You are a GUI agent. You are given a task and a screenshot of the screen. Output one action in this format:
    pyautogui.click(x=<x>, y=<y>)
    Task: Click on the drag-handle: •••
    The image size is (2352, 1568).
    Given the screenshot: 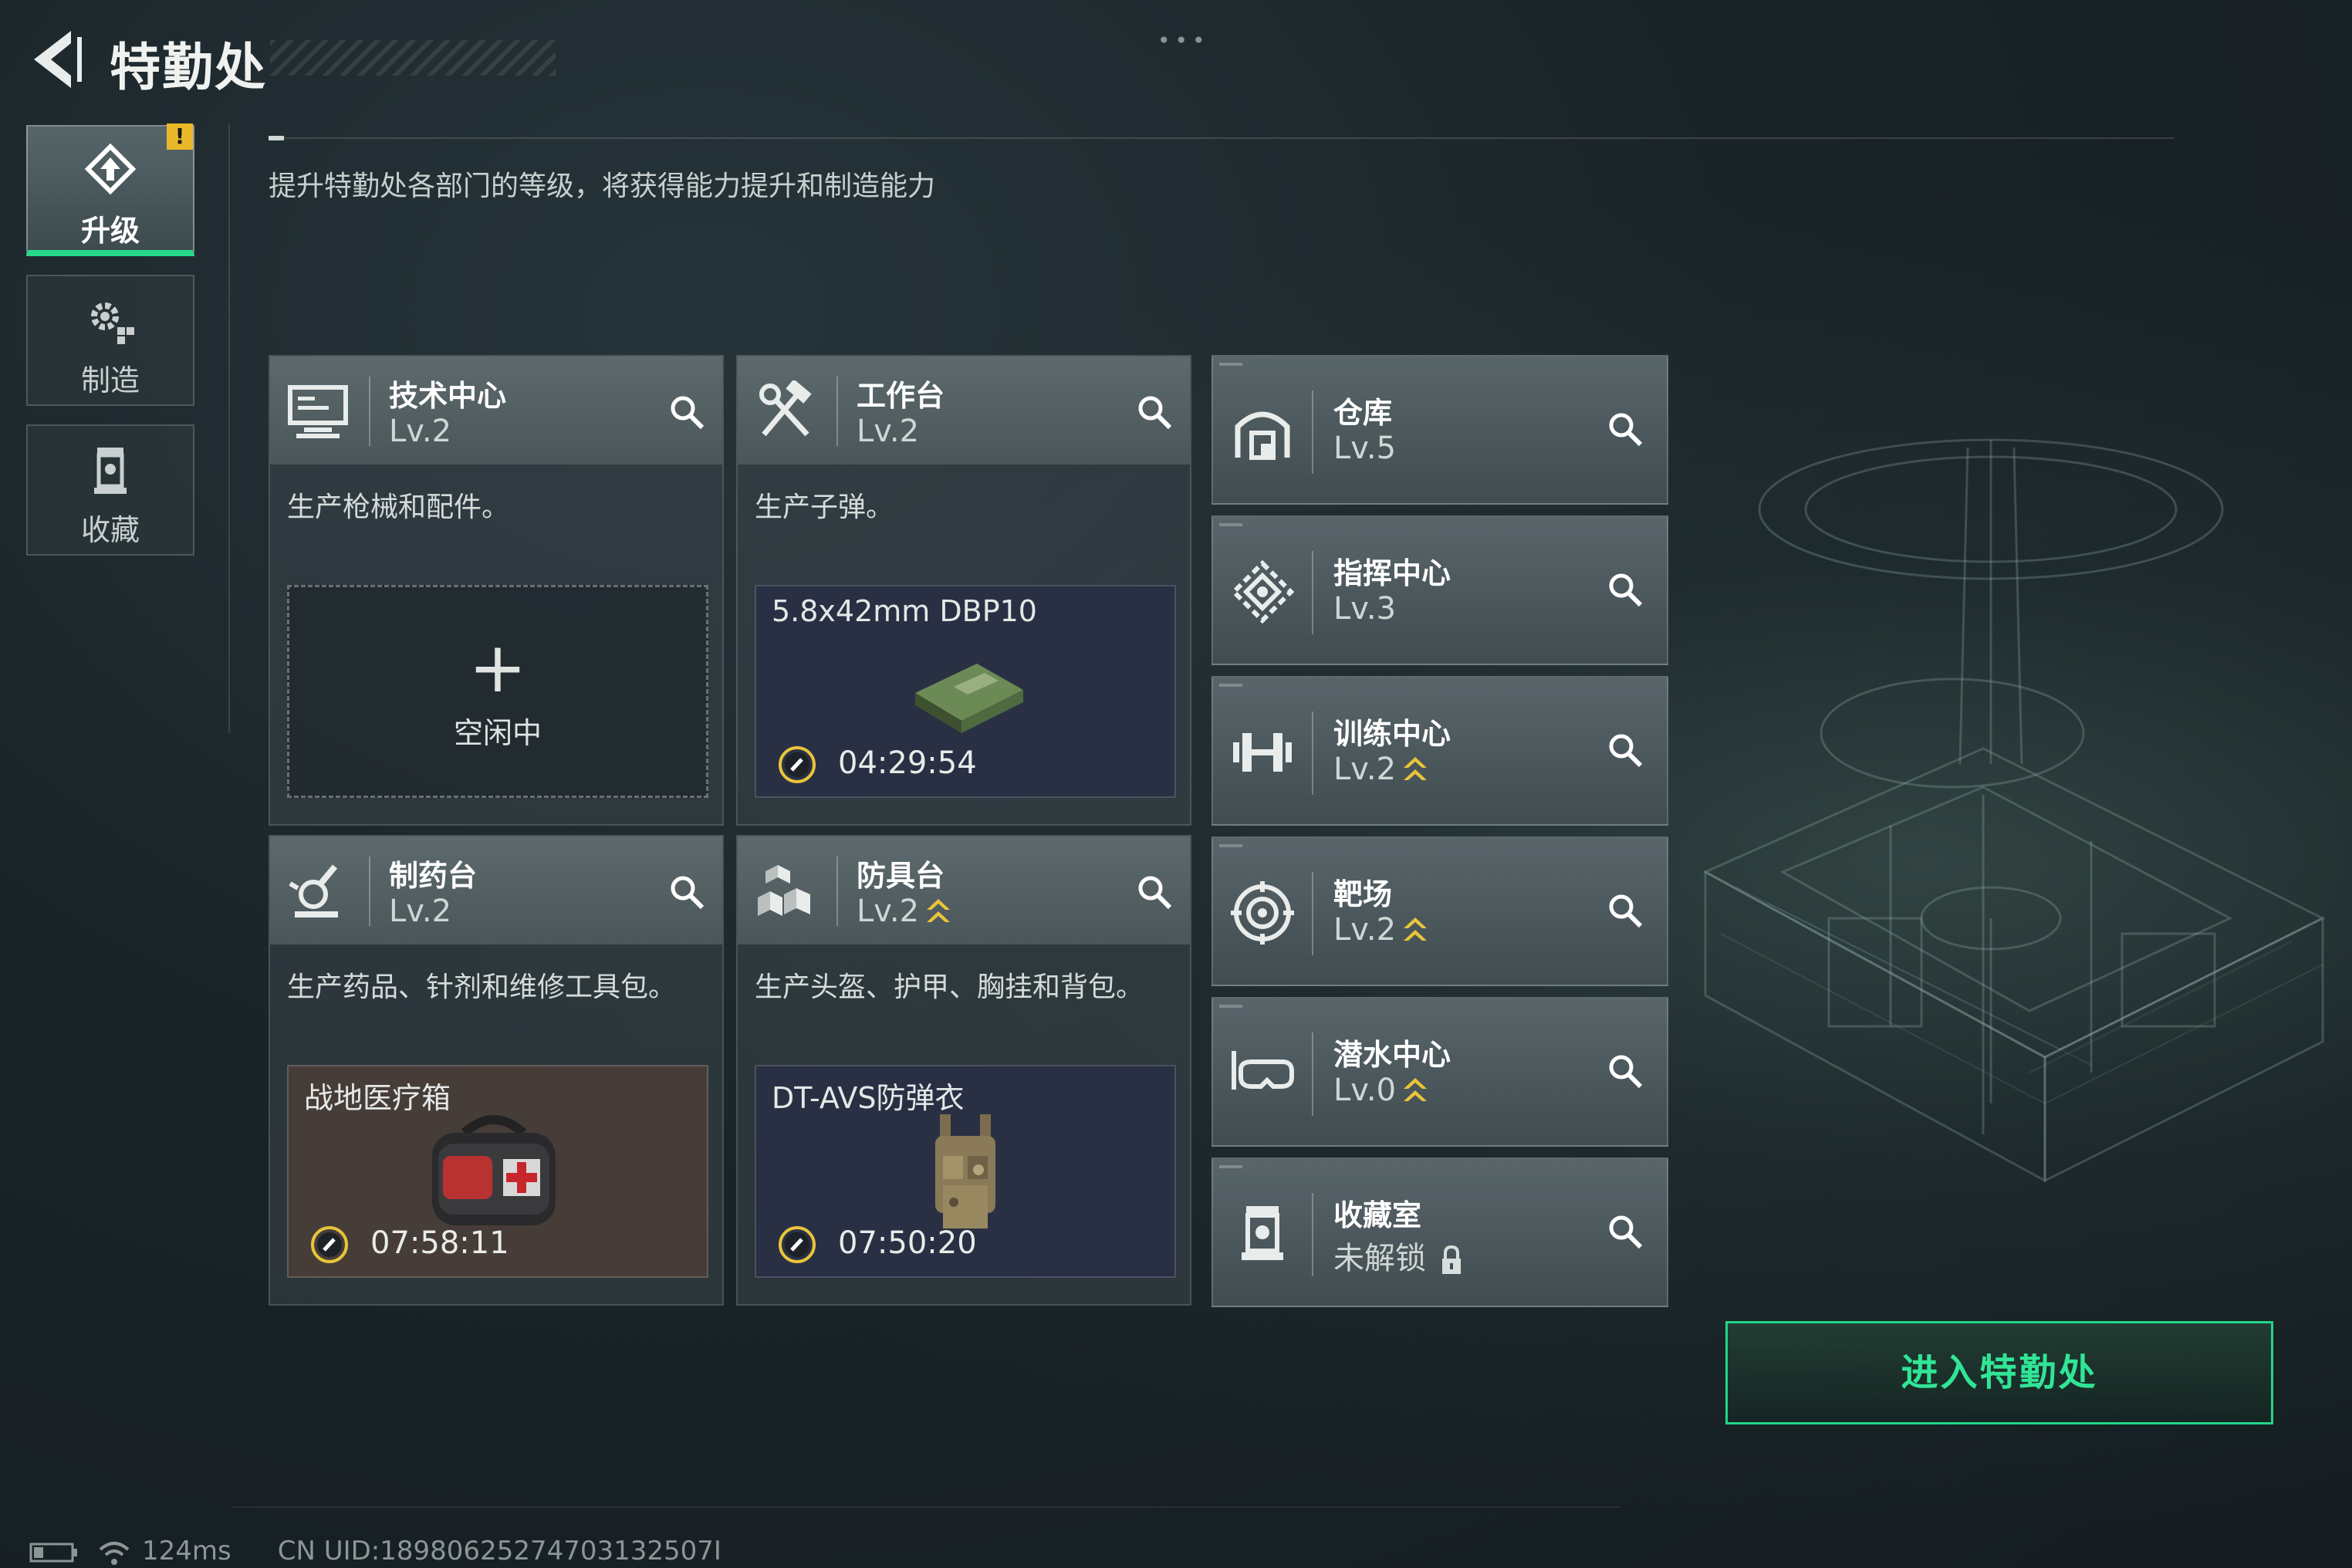 What is the action you would take?
    pyautogui.click(x=1183, y=40)
    